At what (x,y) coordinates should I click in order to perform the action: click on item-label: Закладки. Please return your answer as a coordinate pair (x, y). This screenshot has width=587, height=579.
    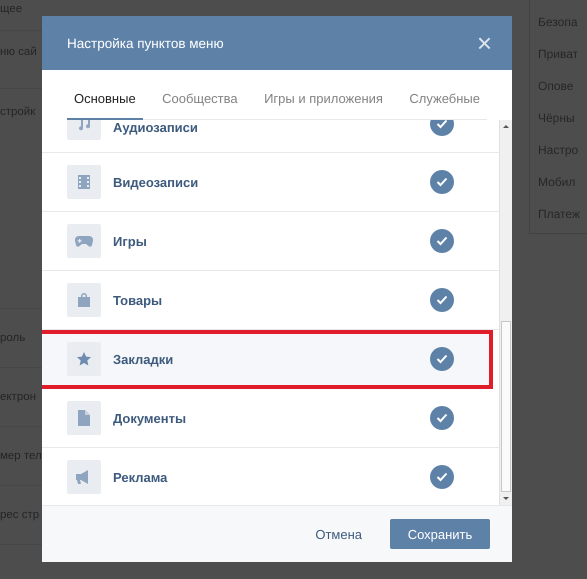
    Looking at the image, I should click on (143, 359).